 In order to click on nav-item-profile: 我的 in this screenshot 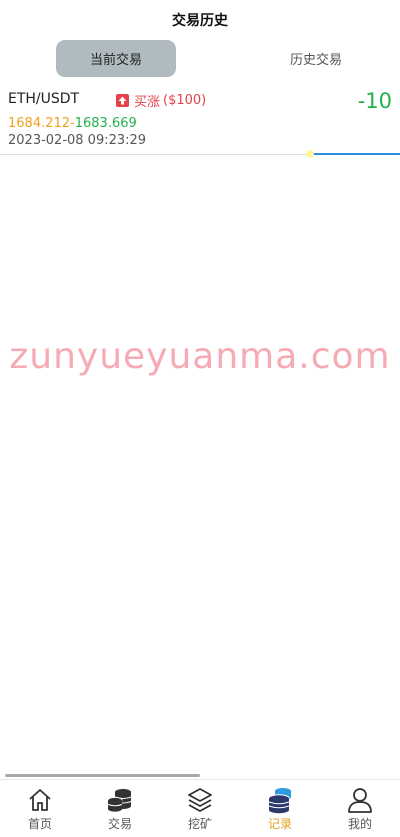, I will do `click(360, 808)`.